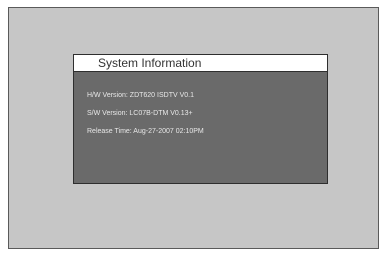  Describe the element at coordinates (140, 95) in the screenshot. I see `hardware-version-text: H/W Version: ZDT620 ISDTV V0.1` at that location.